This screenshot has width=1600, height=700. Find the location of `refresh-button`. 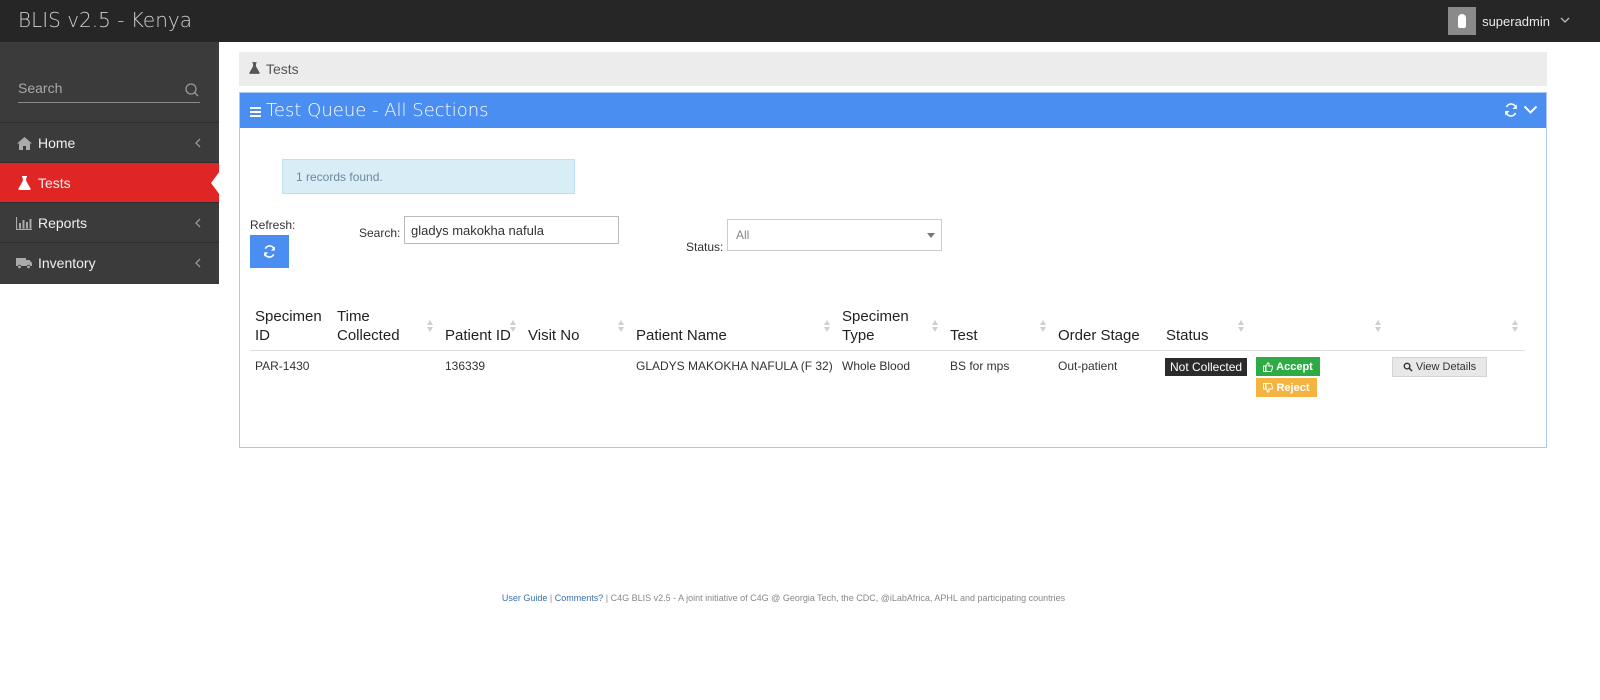

refresh-button is located at coordinates (269, 251).